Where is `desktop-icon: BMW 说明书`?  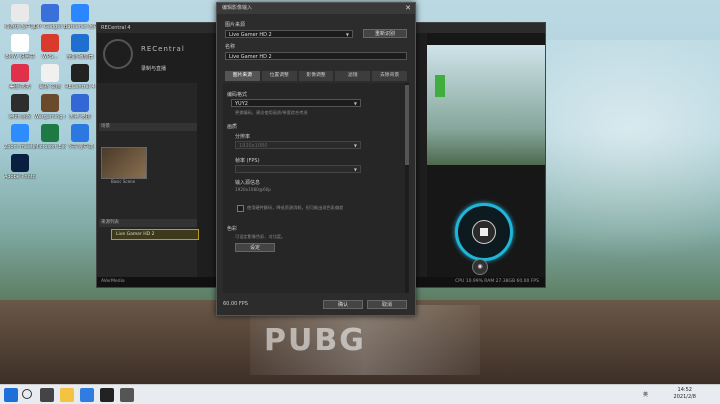 desktop-icon: BMW 说明书 is located at coordinates (20, 47).